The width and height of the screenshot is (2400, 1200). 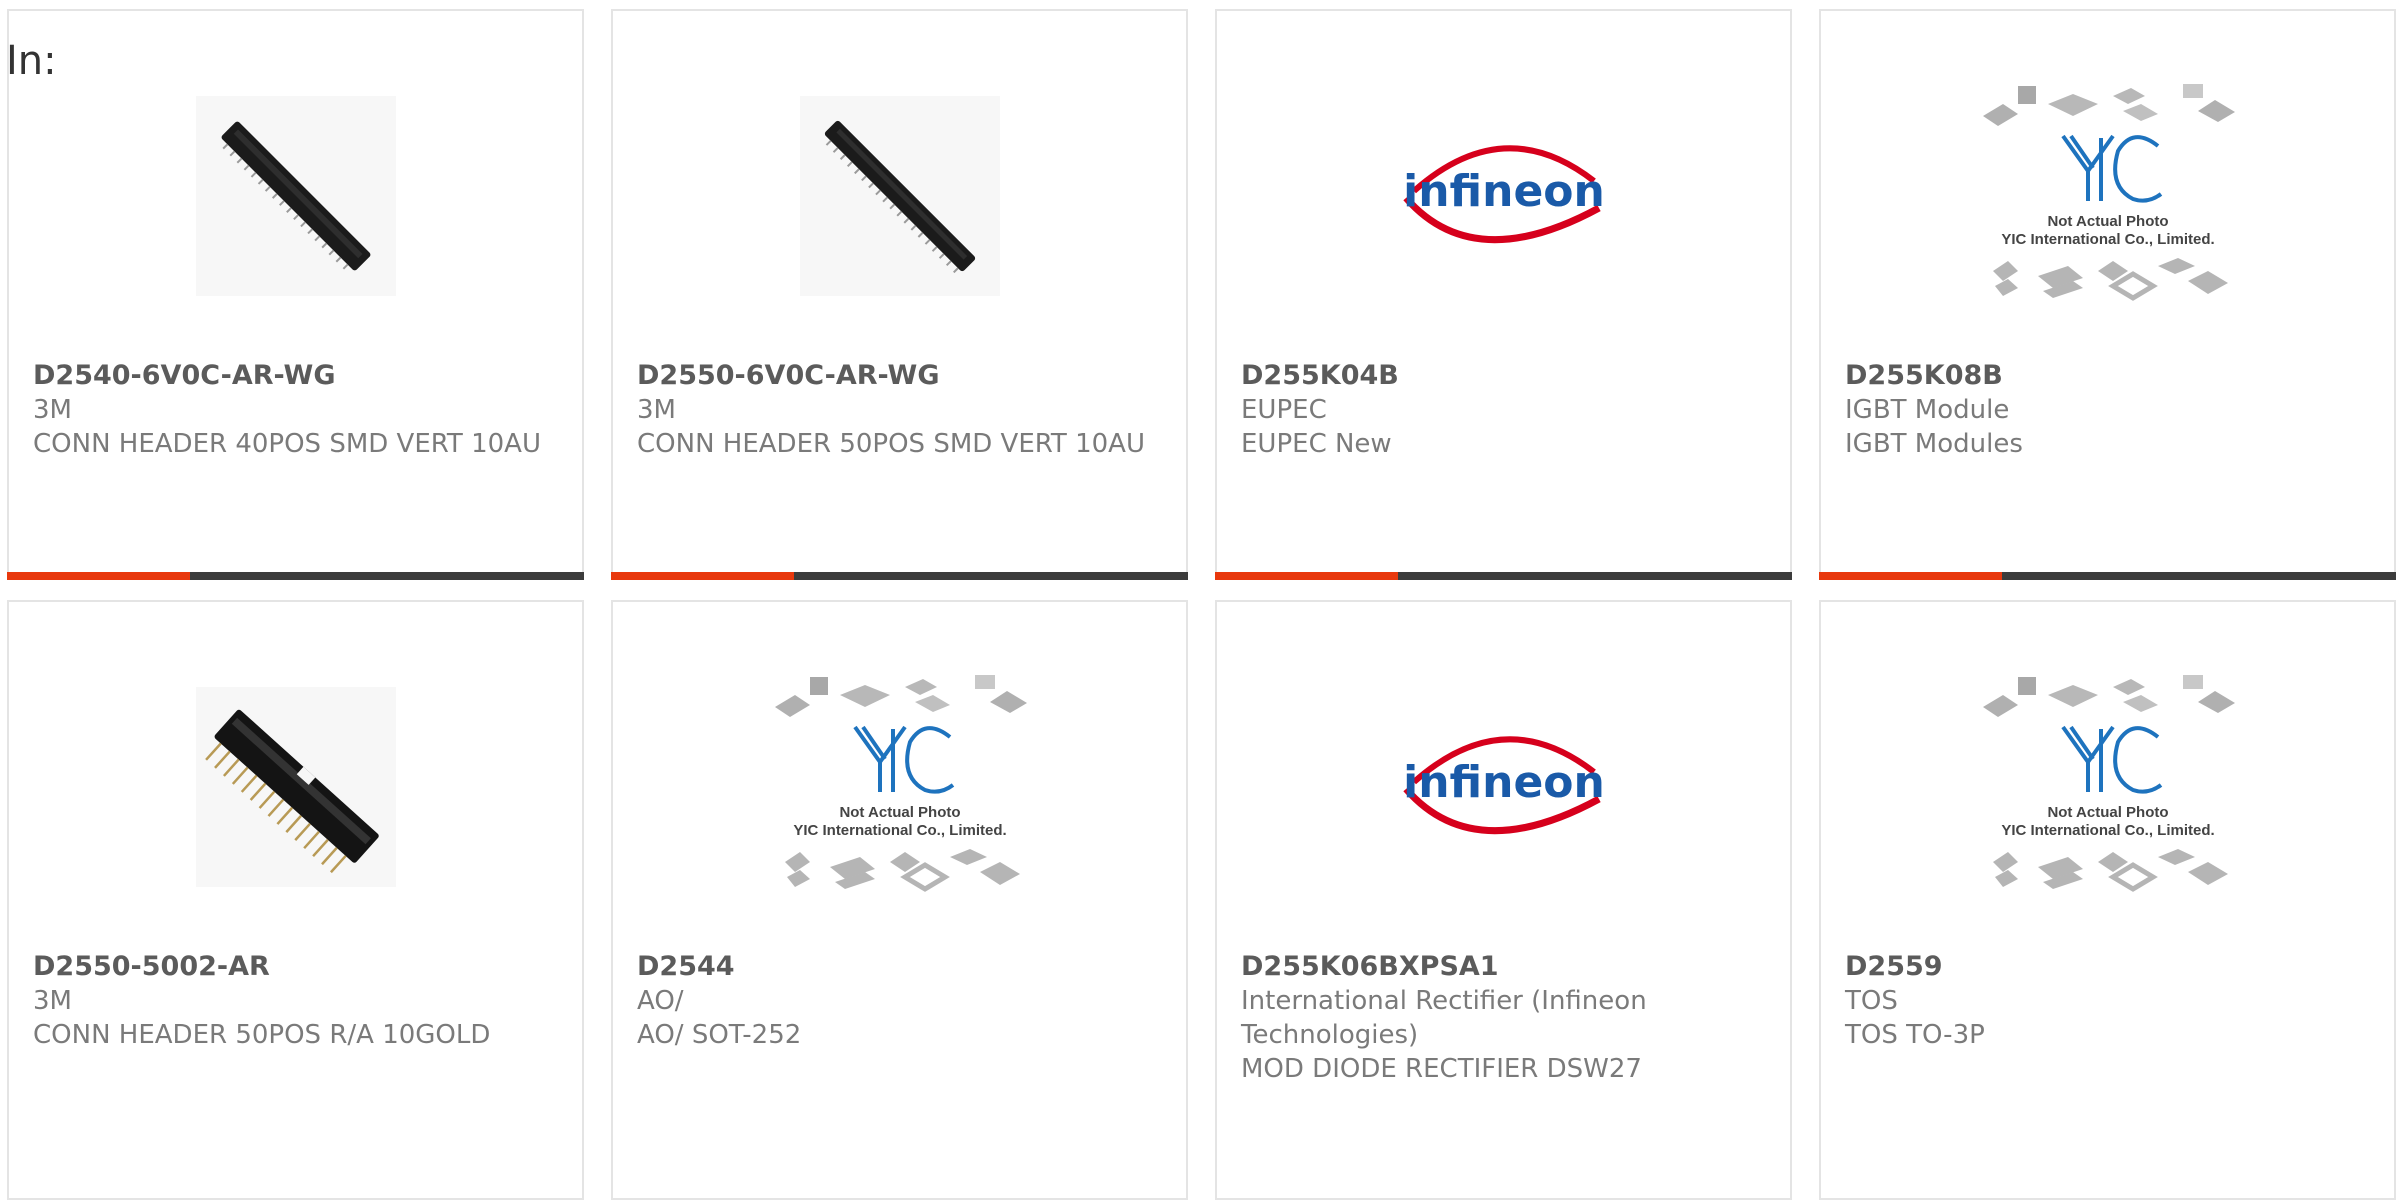 I want to click on description: EUPEC New, so click(x=1316, y=444).